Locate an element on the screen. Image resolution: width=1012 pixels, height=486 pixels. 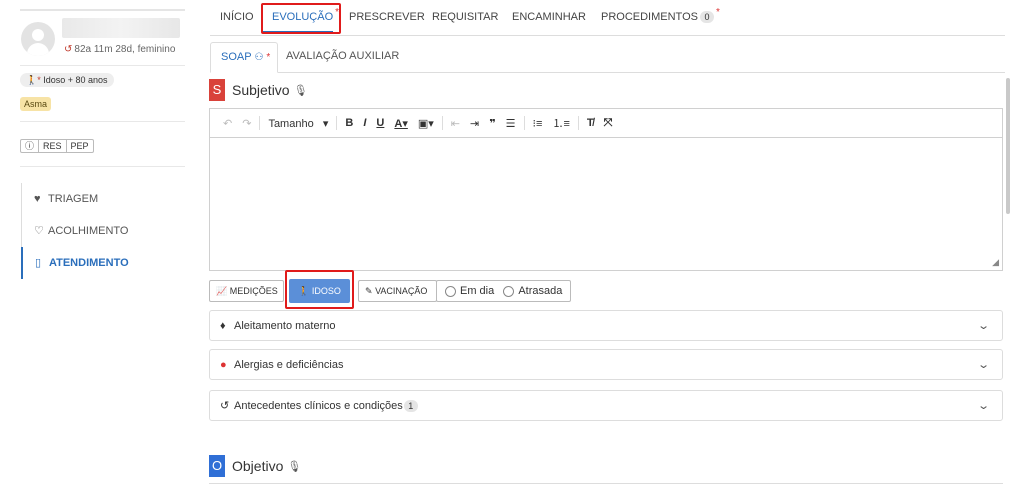
objetivo-header: O Objetivo 🎙 is located at coordinates (255, 466).